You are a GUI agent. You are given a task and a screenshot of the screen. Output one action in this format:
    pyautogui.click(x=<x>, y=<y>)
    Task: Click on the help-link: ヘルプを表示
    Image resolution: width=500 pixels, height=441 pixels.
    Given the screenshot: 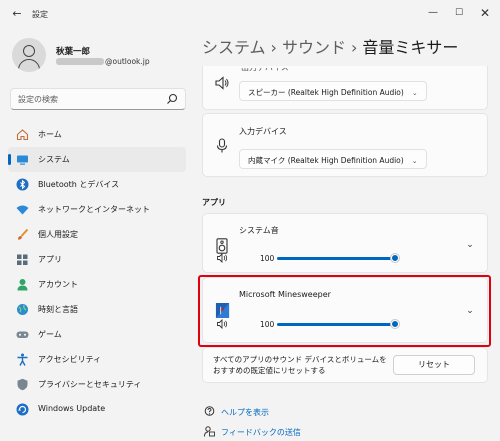 What is the action you would take?
    pyautogui.click(x=236, y=412)
    